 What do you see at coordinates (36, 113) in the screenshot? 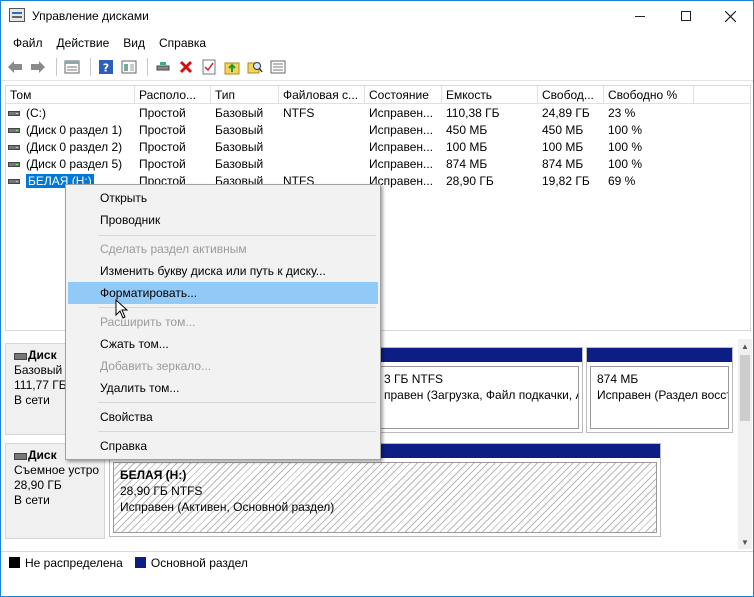
I see `cell-volume: (C:)` at bounding box center [36, 113].